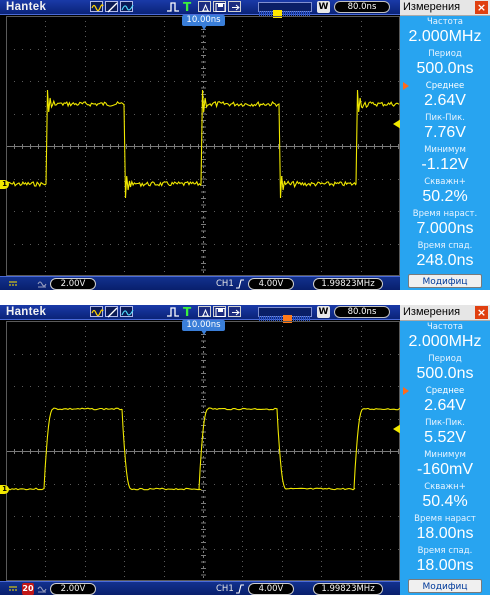 The height and width of the screenshot is (600, 490). What do you see at coordinates (445, 469) in the screenshot?
I see `measurement-value: -160mV` at bounding box center [445, 469].